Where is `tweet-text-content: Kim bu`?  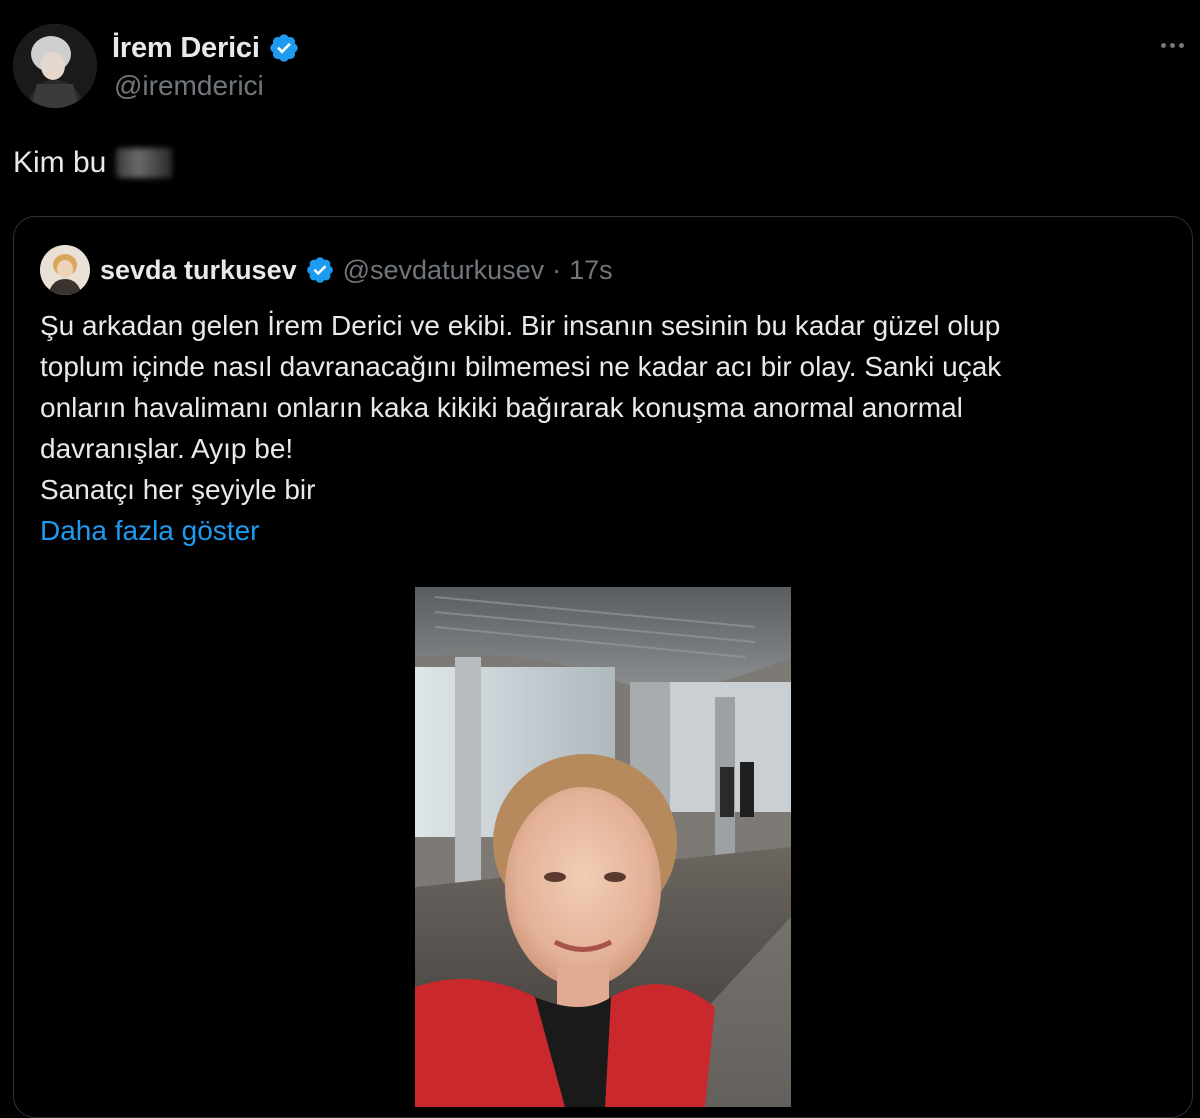
tweet-text-content: Kim bu is located at coordinates (60, 162).